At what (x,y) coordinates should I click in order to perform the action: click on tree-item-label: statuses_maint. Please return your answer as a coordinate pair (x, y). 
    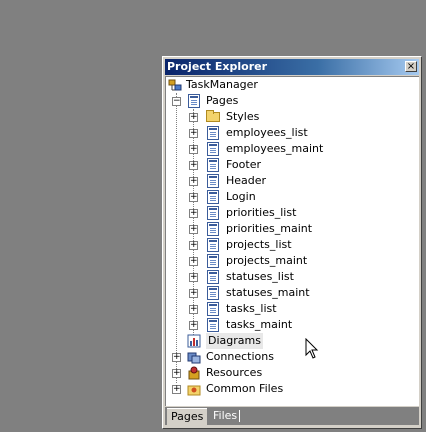
    Looking at the image, I should click on (268, 292).